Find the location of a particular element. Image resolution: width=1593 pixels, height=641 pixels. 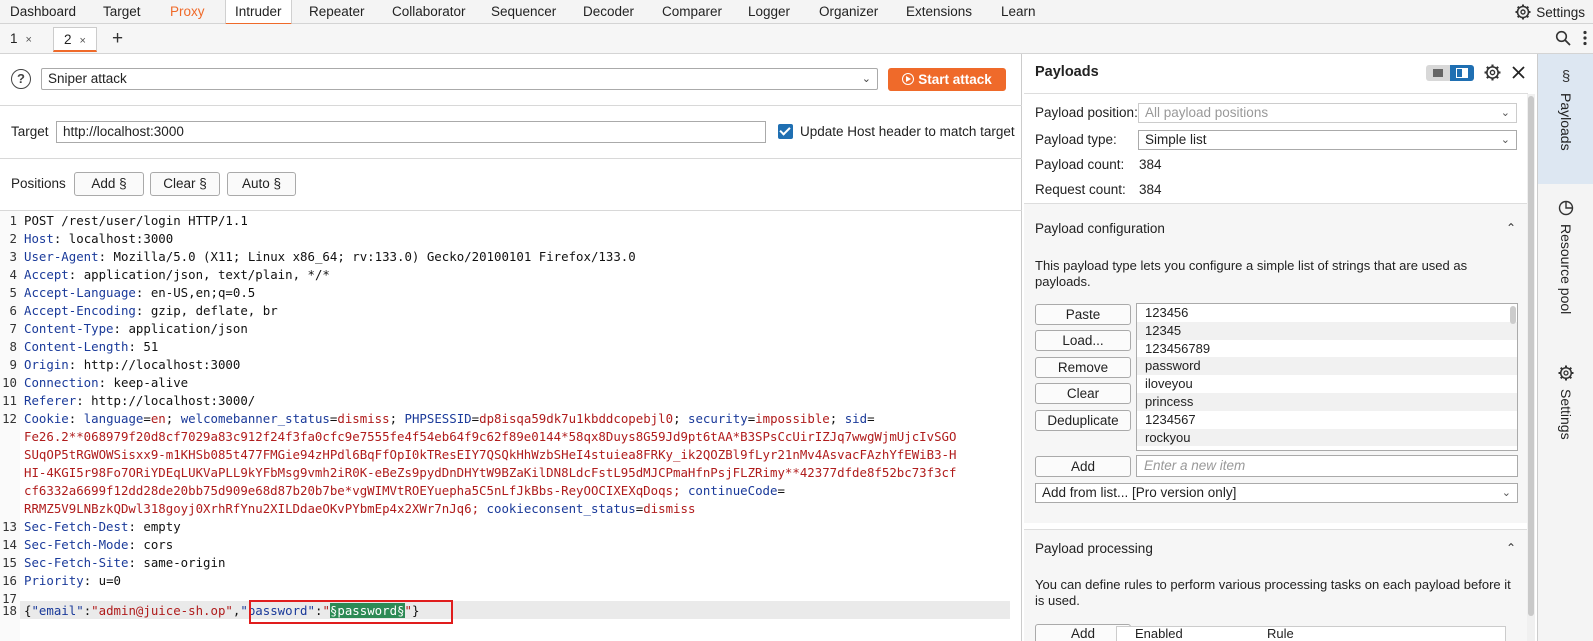

menu-proxy: Proxy is located at coordinates (187, 12).